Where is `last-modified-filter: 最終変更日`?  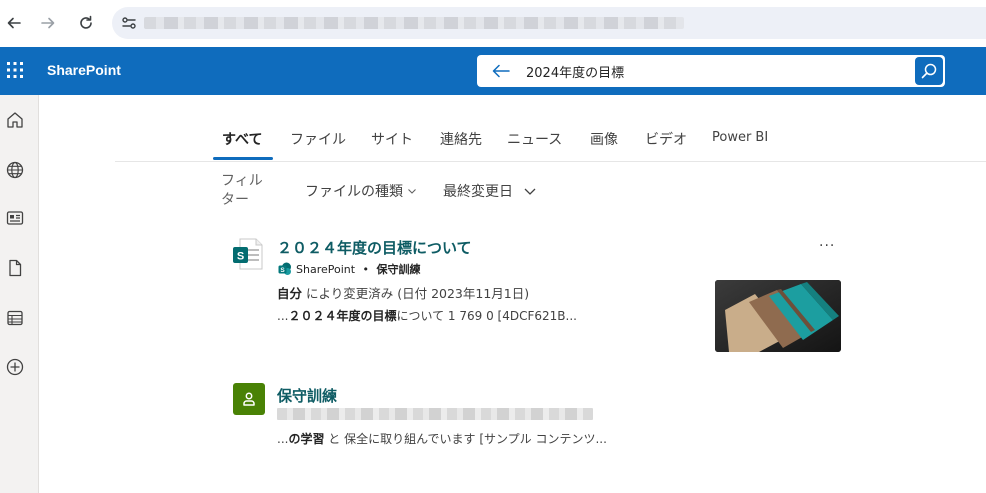
last-modified-filter: 最終変更日 is located at coordinates (490, 191).